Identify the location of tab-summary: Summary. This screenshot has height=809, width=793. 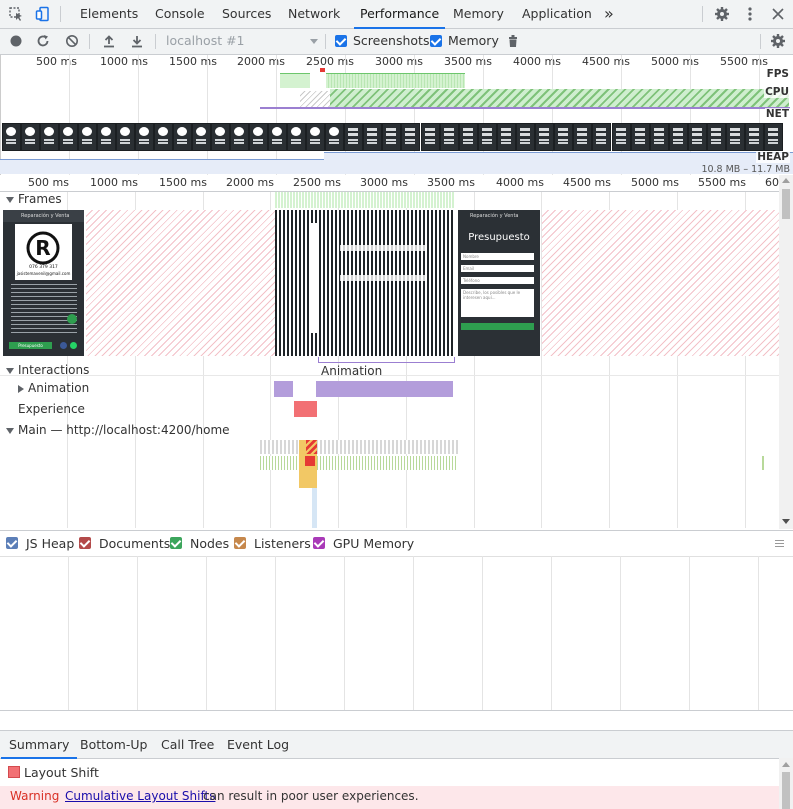
(39, 745).